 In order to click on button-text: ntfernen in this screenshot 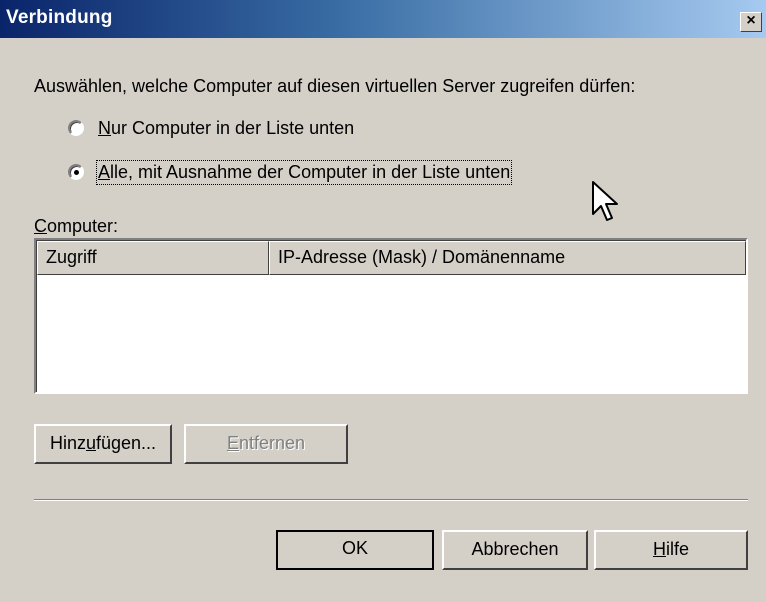, I will do `click(272, 443)`.